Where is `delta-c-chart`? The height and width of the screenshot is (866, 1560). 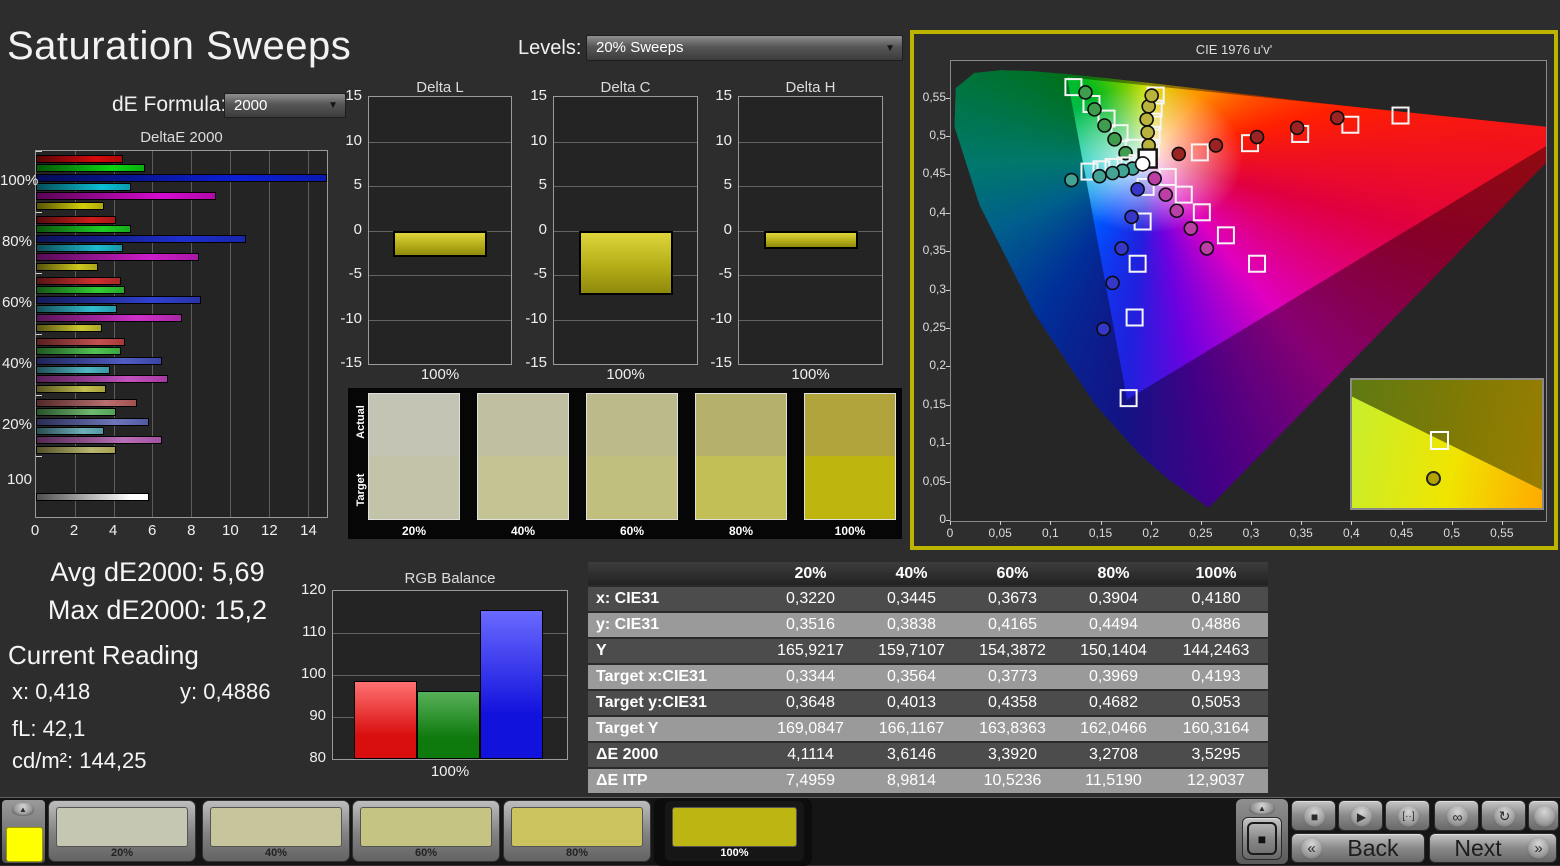 delta-c-chart is located at coordinates (625, 230).